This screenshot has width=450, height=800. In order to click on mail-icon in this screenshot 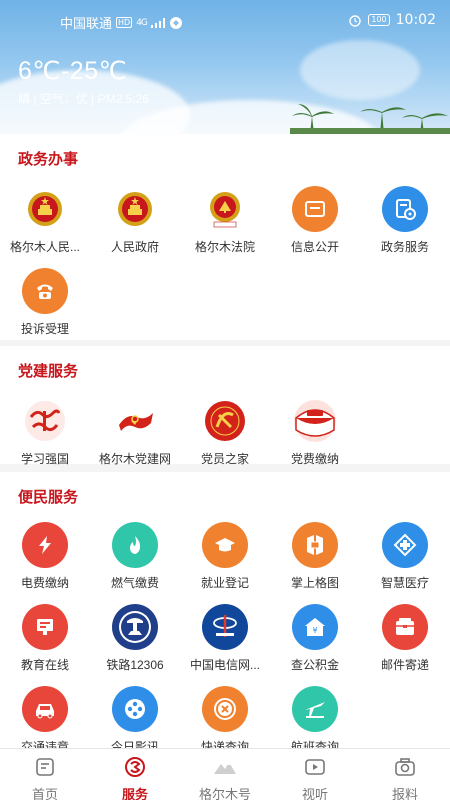, I will do `click(405, 627)`.